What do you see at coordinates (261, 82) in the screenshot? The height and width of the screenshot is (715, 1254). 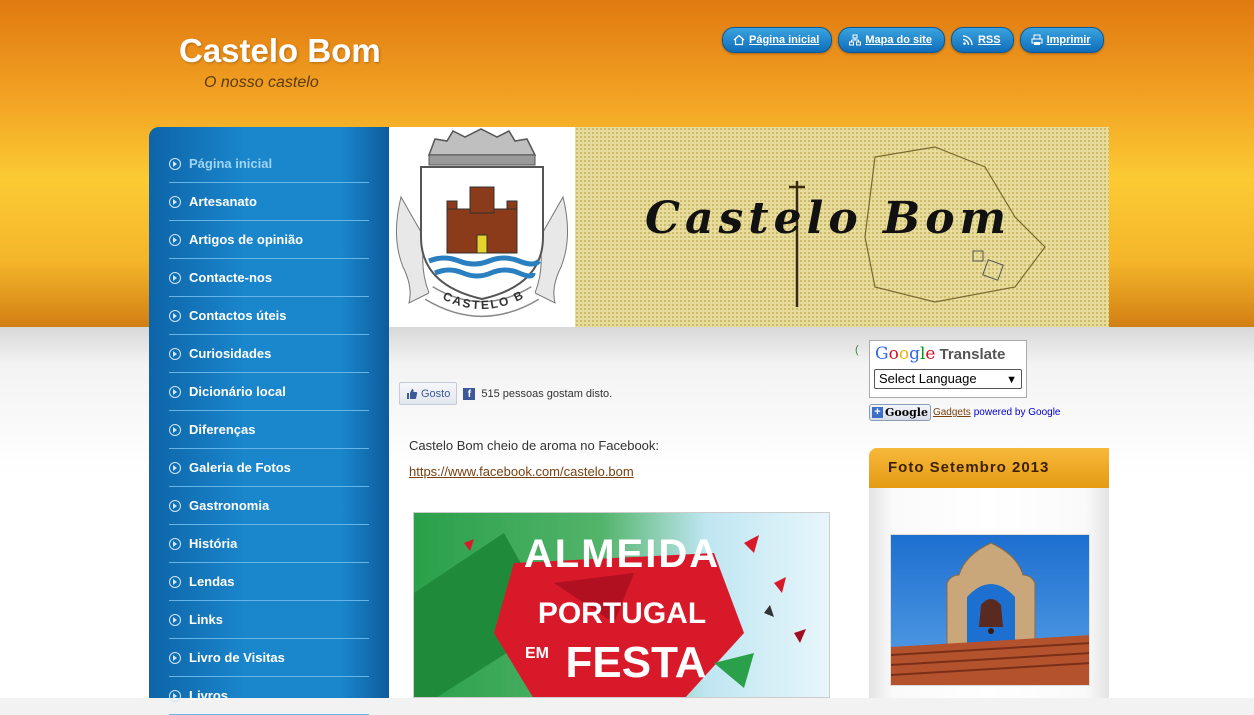 I see `site-subtitle: O nosso castelo` at bounding box center [261, 82].